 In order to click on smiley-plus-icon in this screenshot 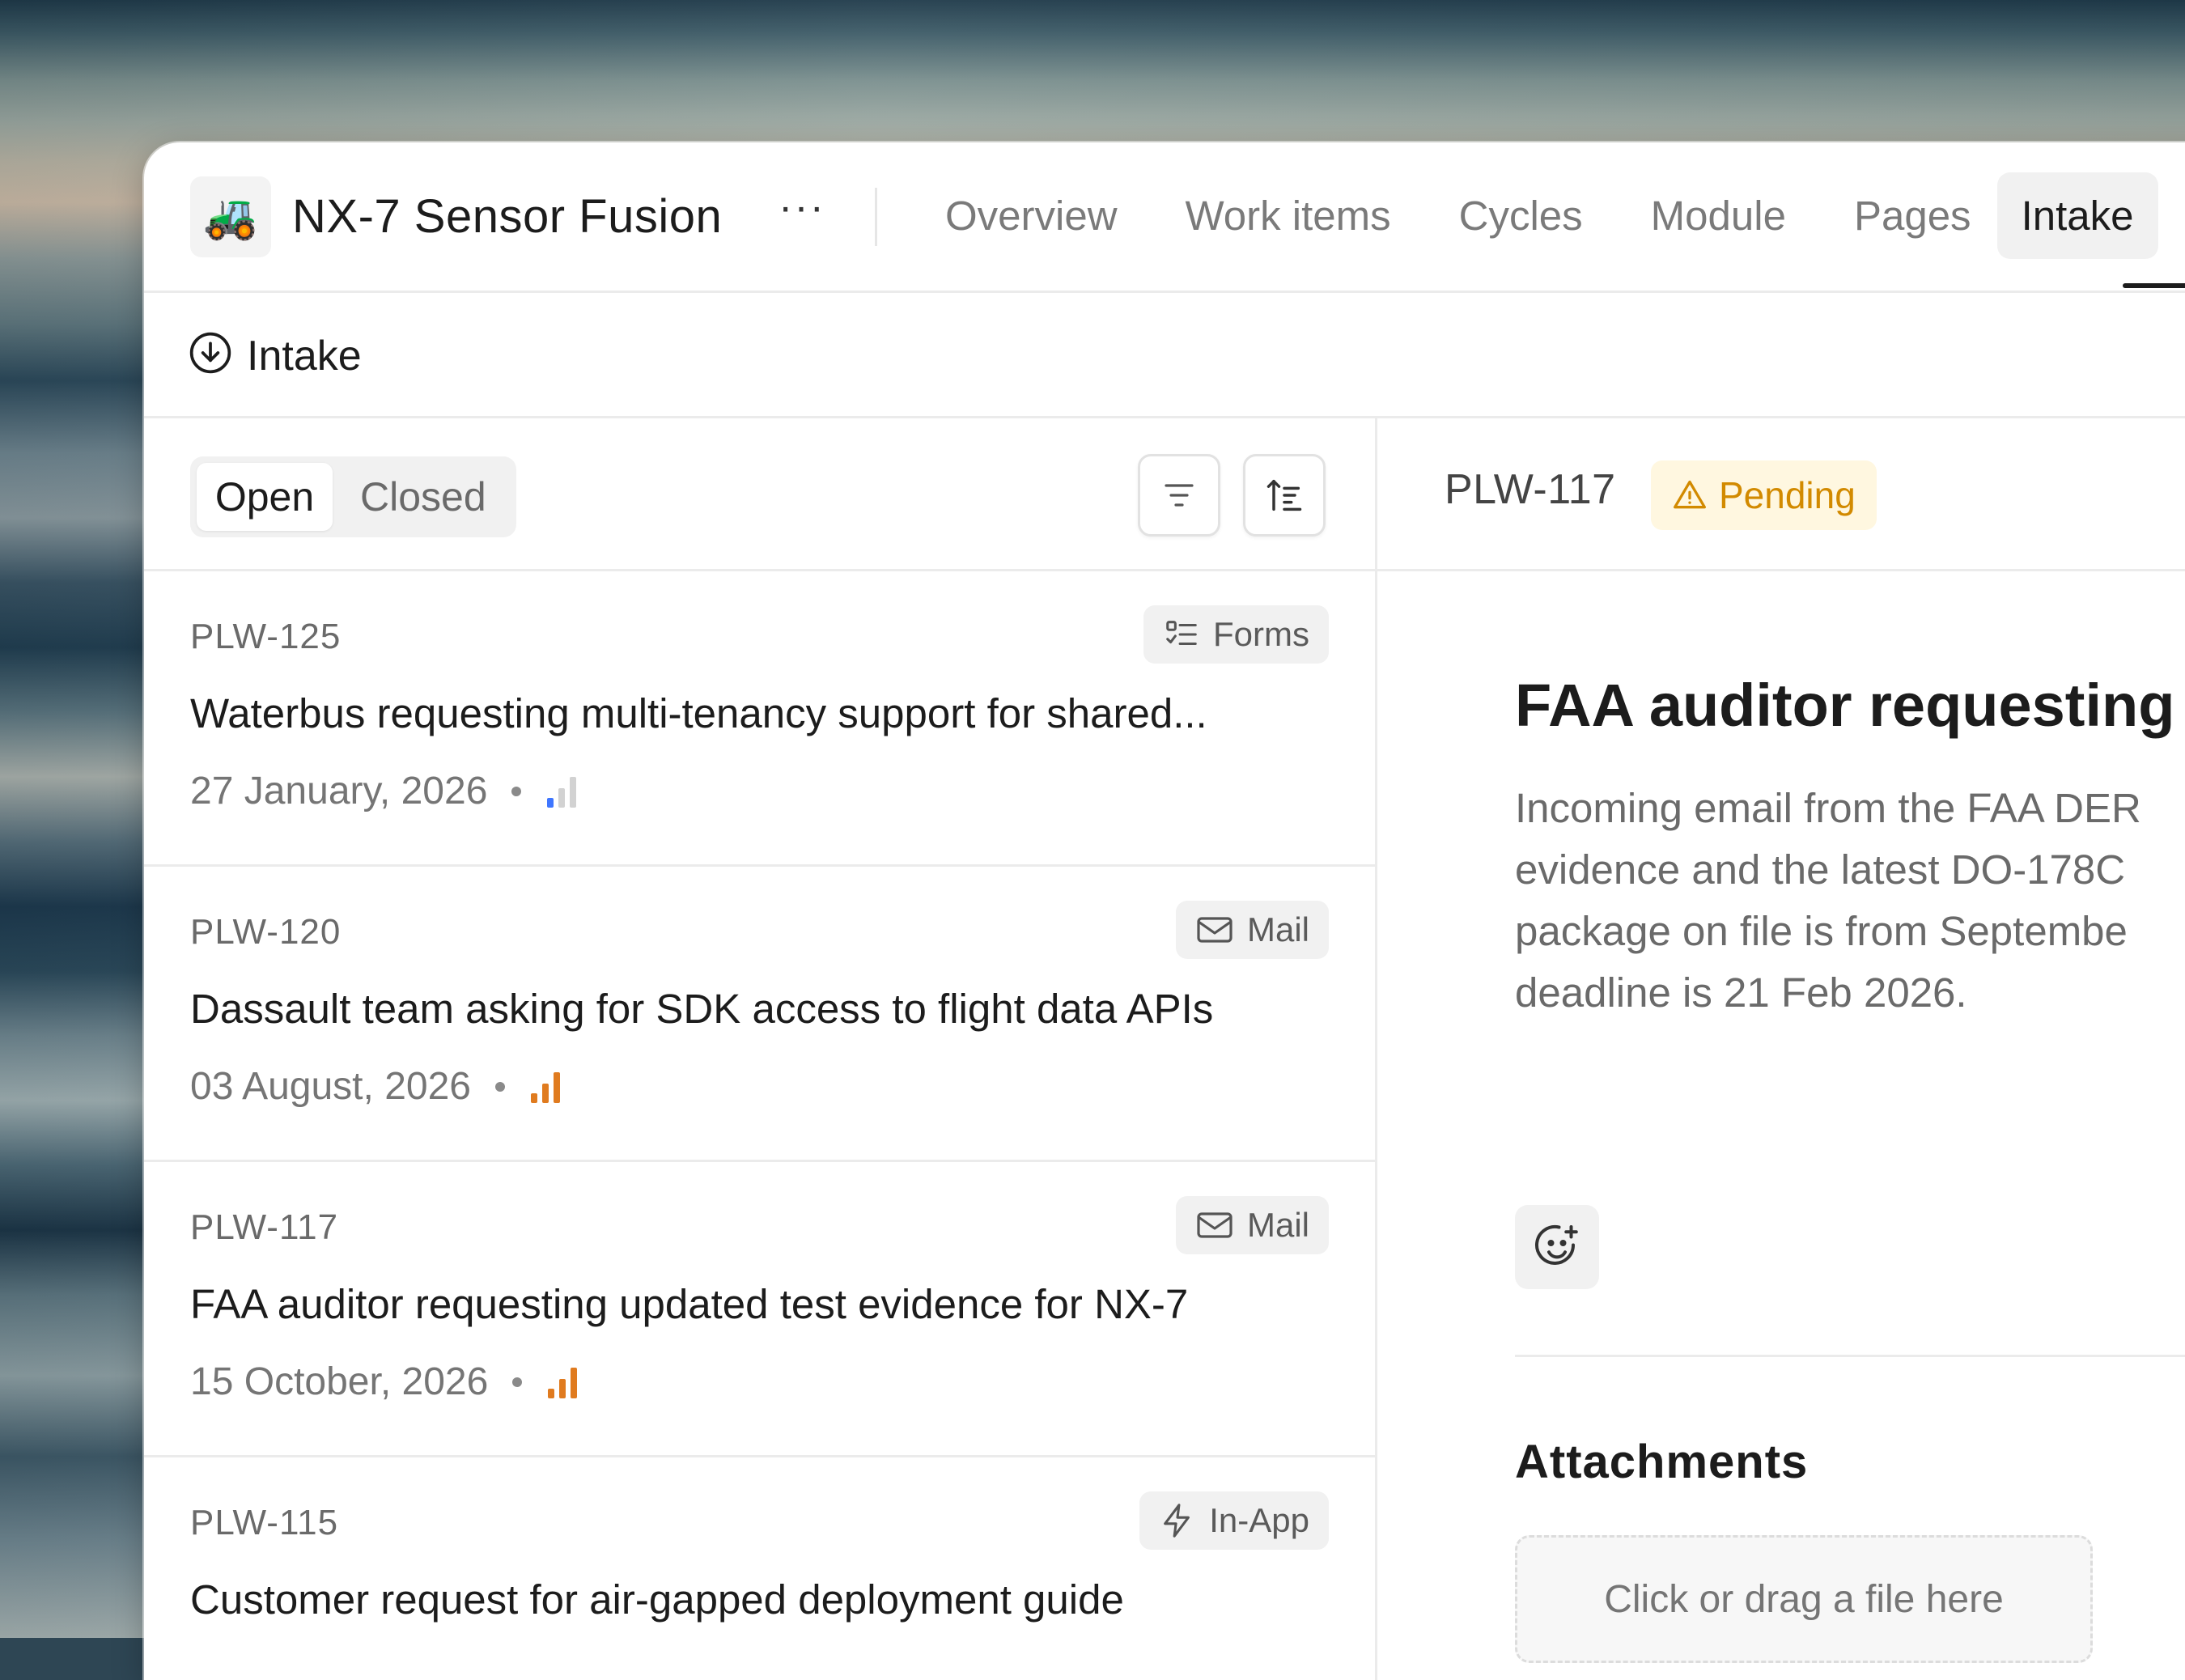, I will do `click(1556, 1244)`.